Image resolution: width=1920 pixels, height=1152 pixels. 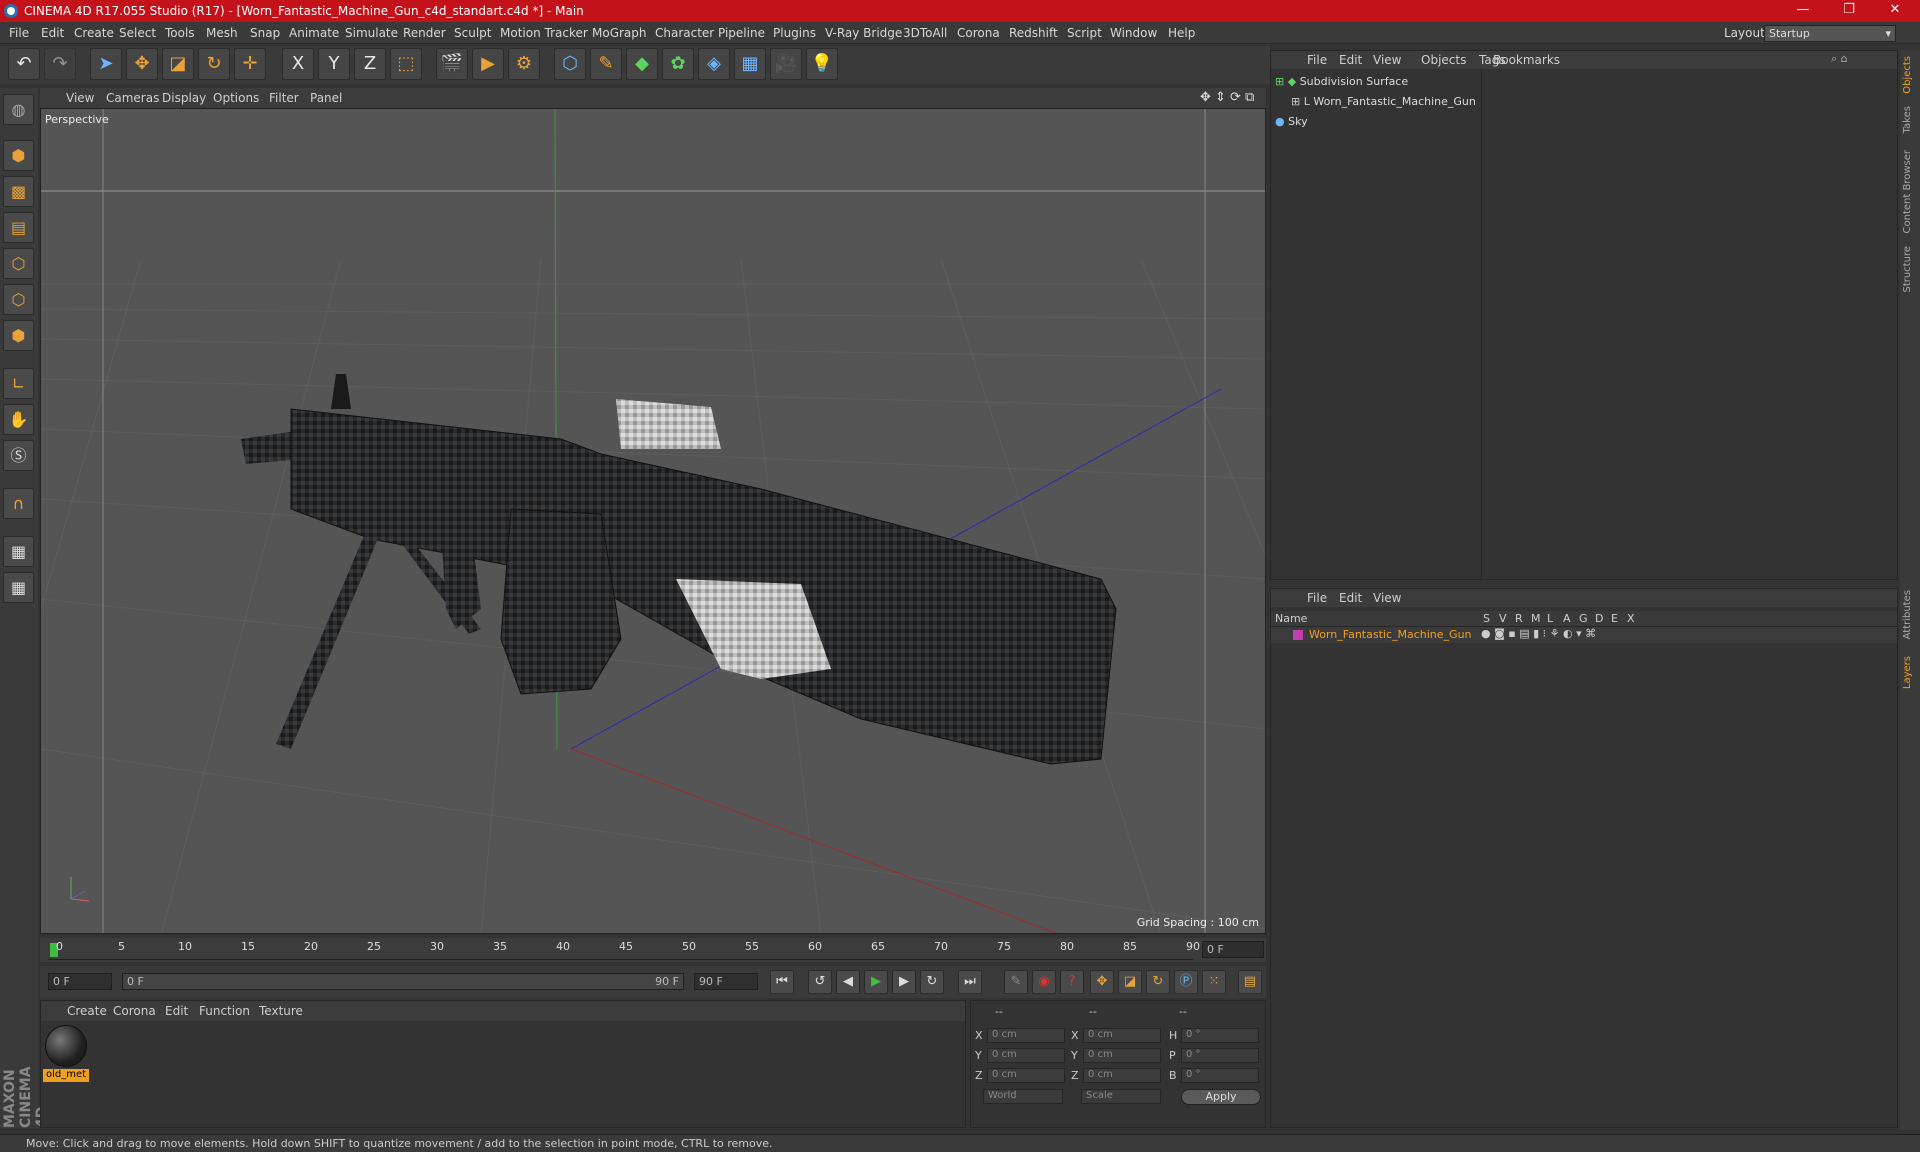 What do you see at coordinates (80, 98) in the screenshot?
I see `viewport-menu-view: View` at bounding box center [80, 98].